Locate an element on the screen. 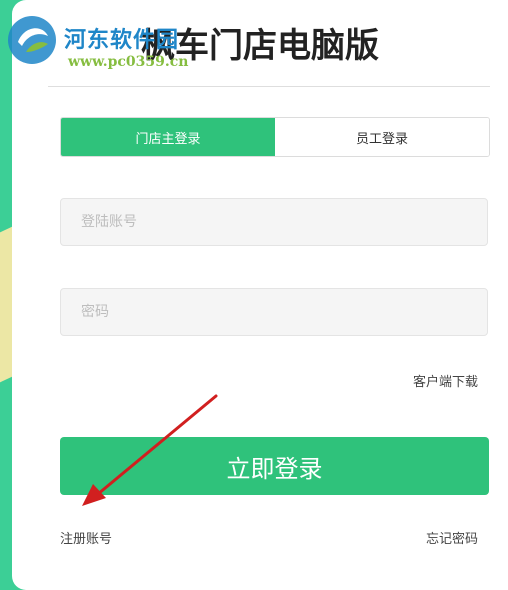 The height and width of the screenshot is (590, 508). password-input is located at coordinates (274, 312).